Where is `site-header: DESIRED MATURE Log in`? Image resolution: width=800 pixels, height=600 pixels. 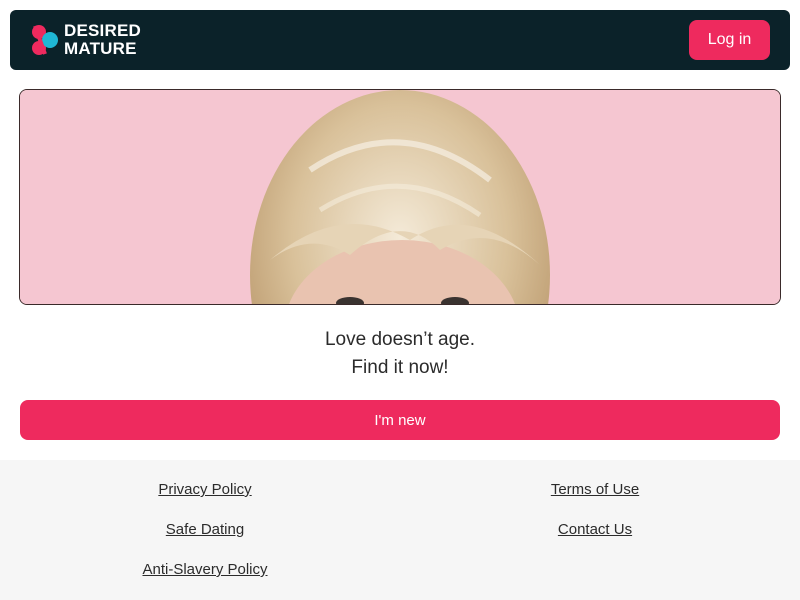
site-header: DESIRED MATURE Log in is located at coordinates (400, 40).